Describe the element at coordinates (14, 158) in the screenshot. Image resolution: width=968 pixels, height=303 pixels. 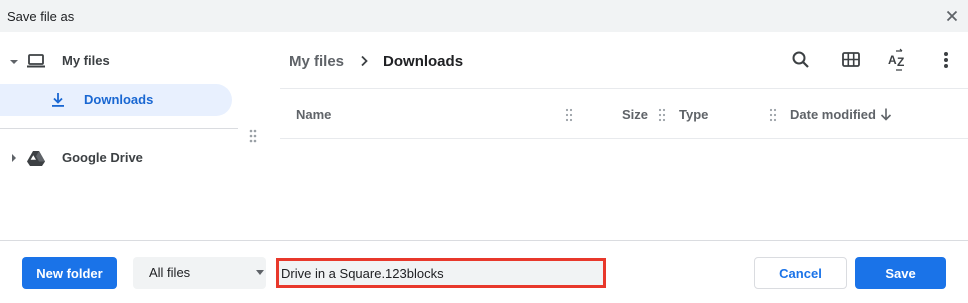
I see `collapsed-arrow-icon` at that location.